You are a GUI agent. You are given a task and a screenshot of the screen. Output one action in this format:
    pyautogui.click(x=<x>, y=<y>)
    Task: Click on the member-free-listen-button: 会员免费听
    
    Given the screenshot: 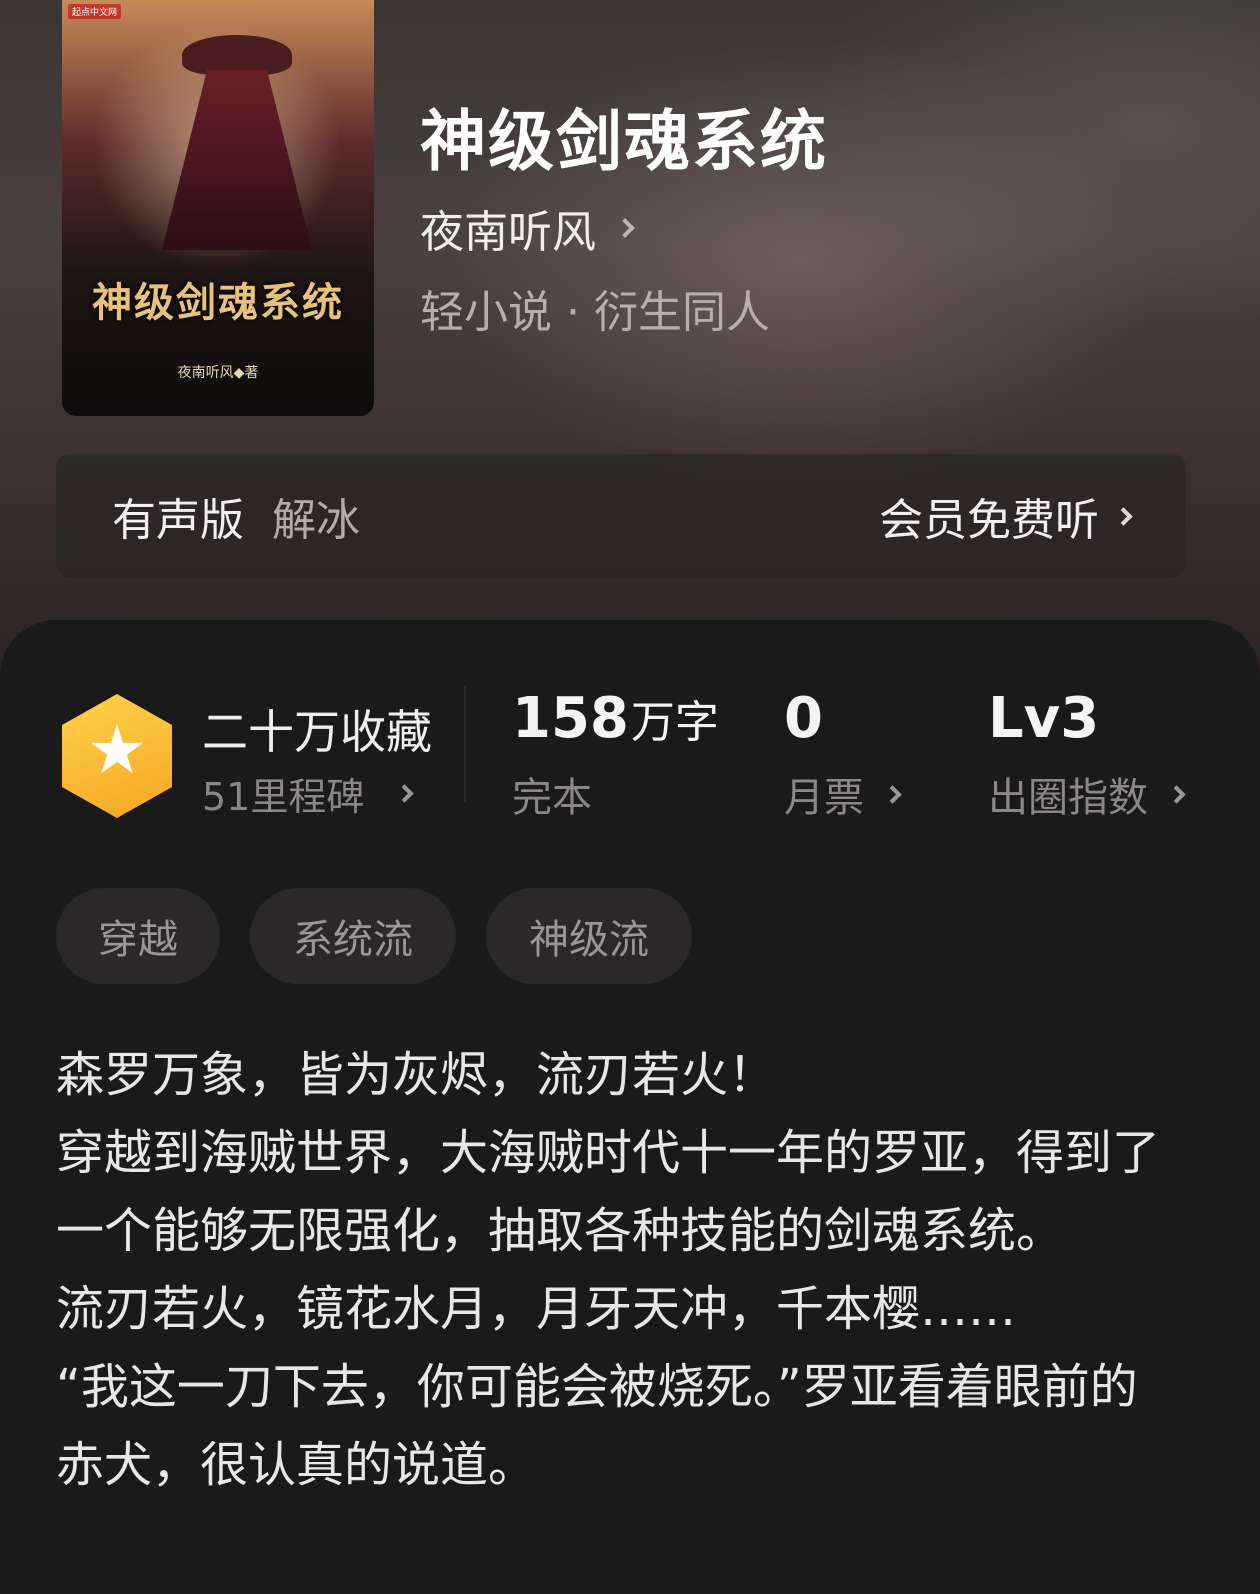 What is the action you would take?
    pyautogui.click(x=1006, y=516)
    